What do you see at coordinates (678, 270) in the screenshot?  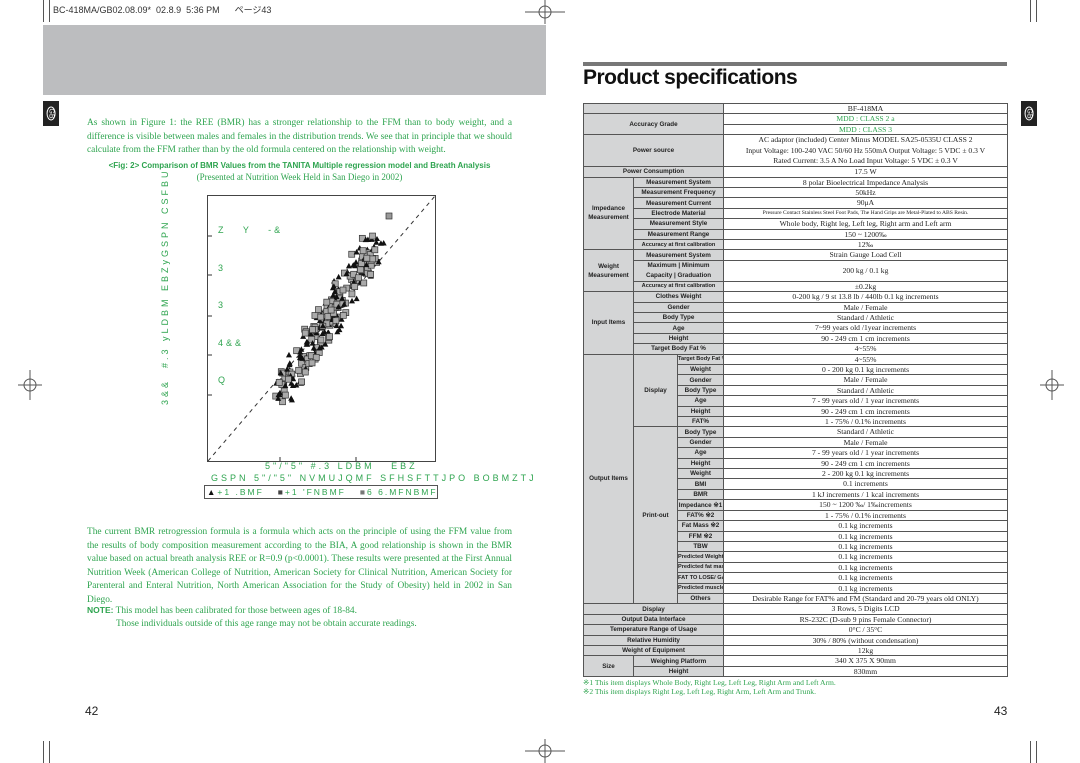 I see `spec-item-label: Maximum | Minimum Capacity | Graduation` at bounding box center [678, 270].